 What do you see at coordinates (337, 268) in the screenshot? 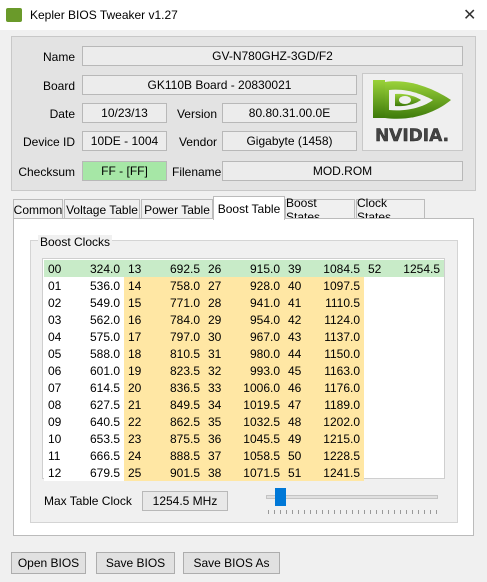
I see `boost-clock-cell: 1084.5` at bounding box center [337, 268].